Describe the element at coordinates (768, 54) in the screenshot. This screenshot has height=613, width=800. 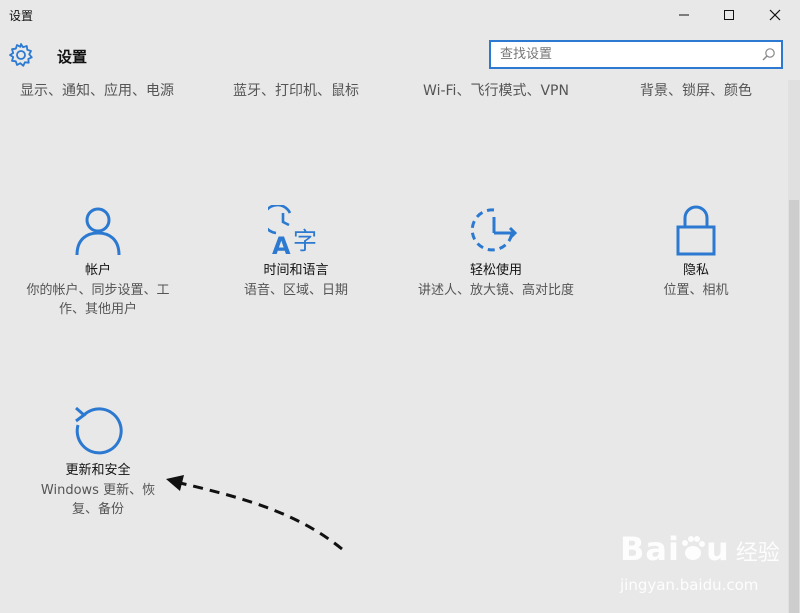
I see `search-icon` at that location.